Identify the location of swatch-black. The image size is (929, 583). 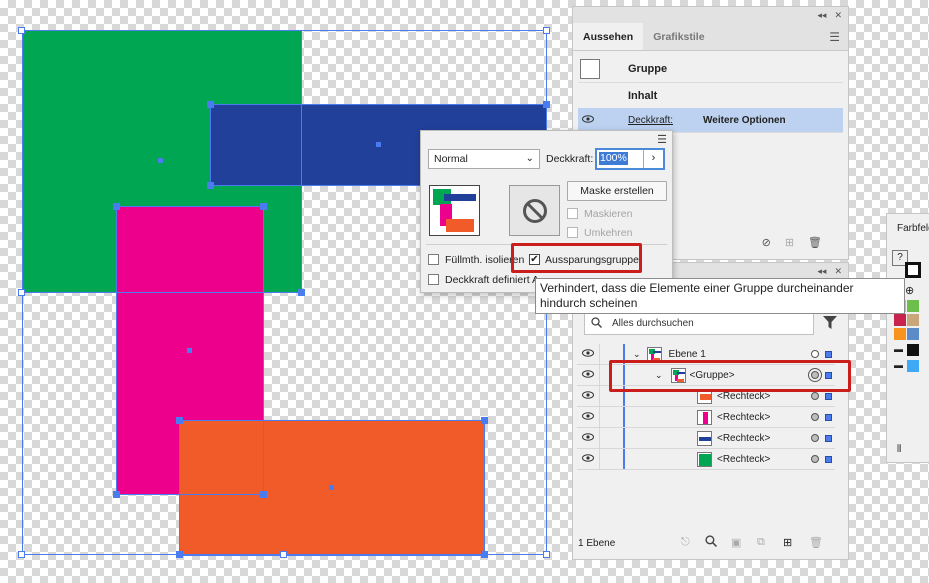
(913, 350).